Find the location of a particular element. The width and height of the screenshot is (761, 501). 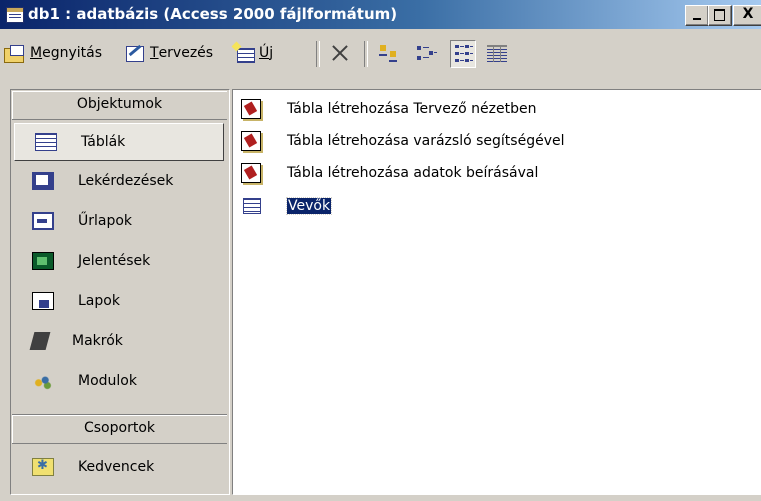

large-icons-view-icon is located at coordinates (389, 54).